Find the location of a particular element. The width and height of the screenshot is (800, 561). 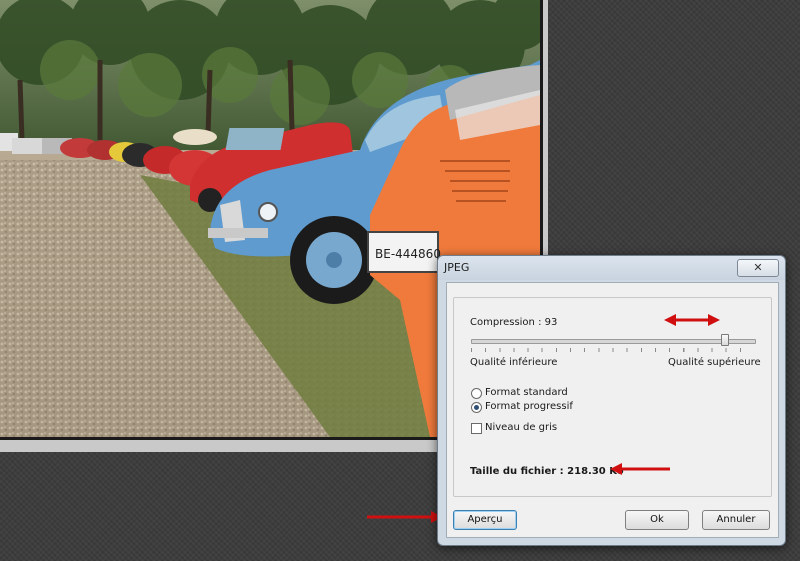

format-progressive-radio is located at coordinates (476, 407).